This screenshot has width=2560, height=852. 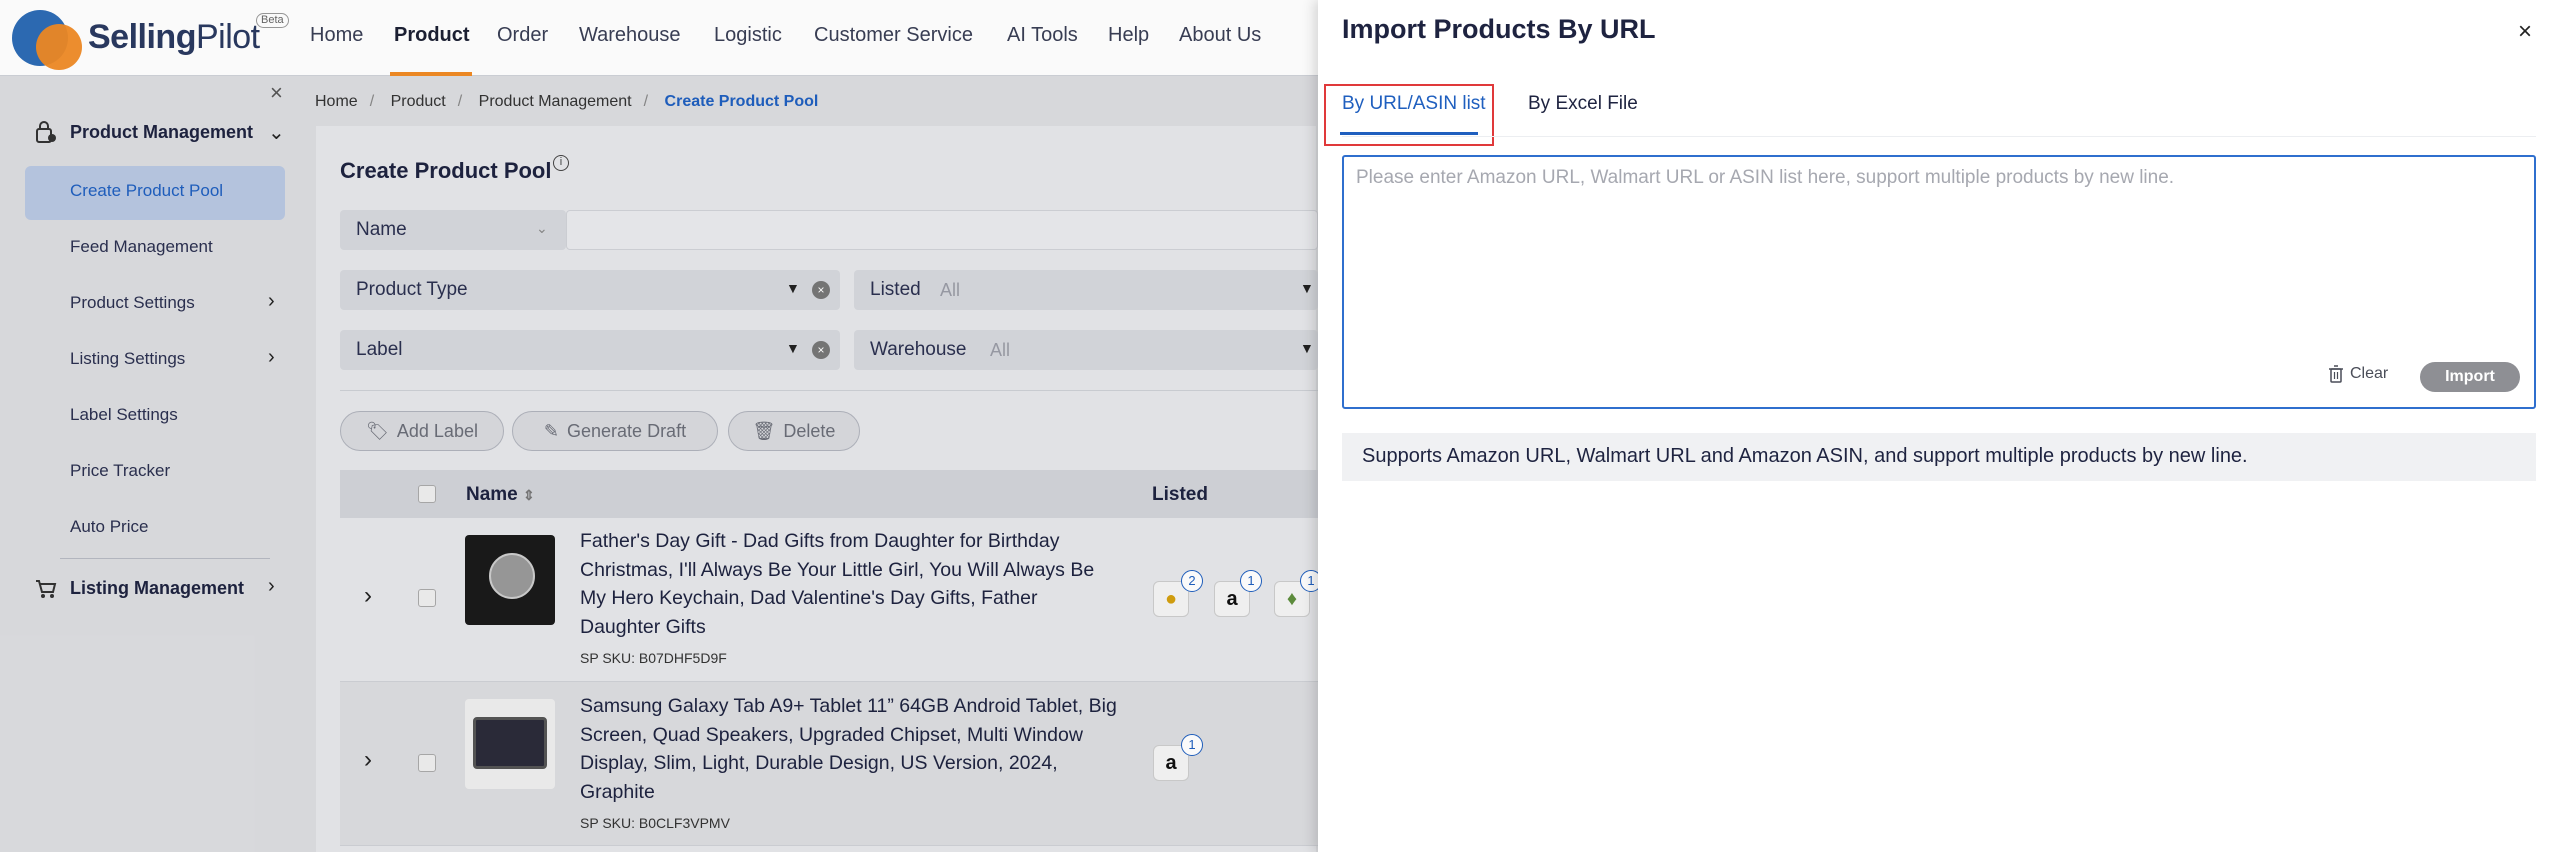 I want to click on tab-url-asin-list: By URL/ASIN list, so click(x=1414, y=104).